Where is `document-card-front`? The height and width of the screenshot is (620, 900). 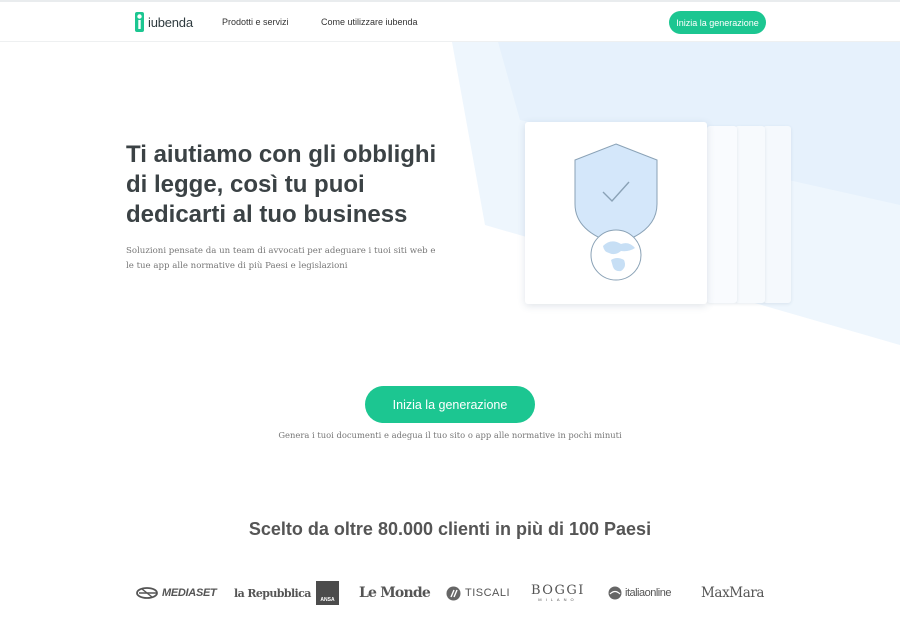
document-card-front is located at coordinates (616, 213).